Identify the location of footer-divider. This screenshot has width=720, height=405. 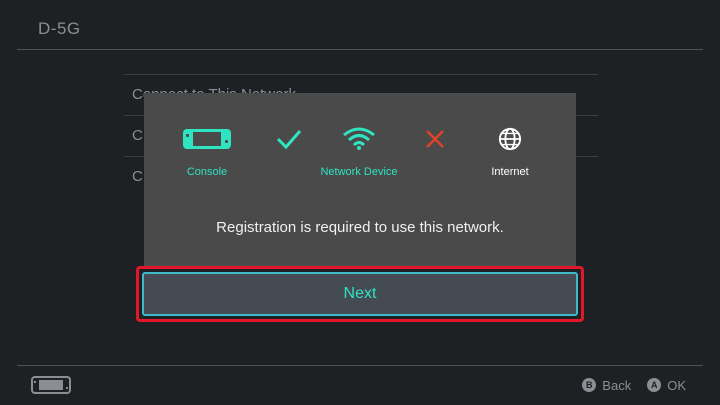
(360, 365).